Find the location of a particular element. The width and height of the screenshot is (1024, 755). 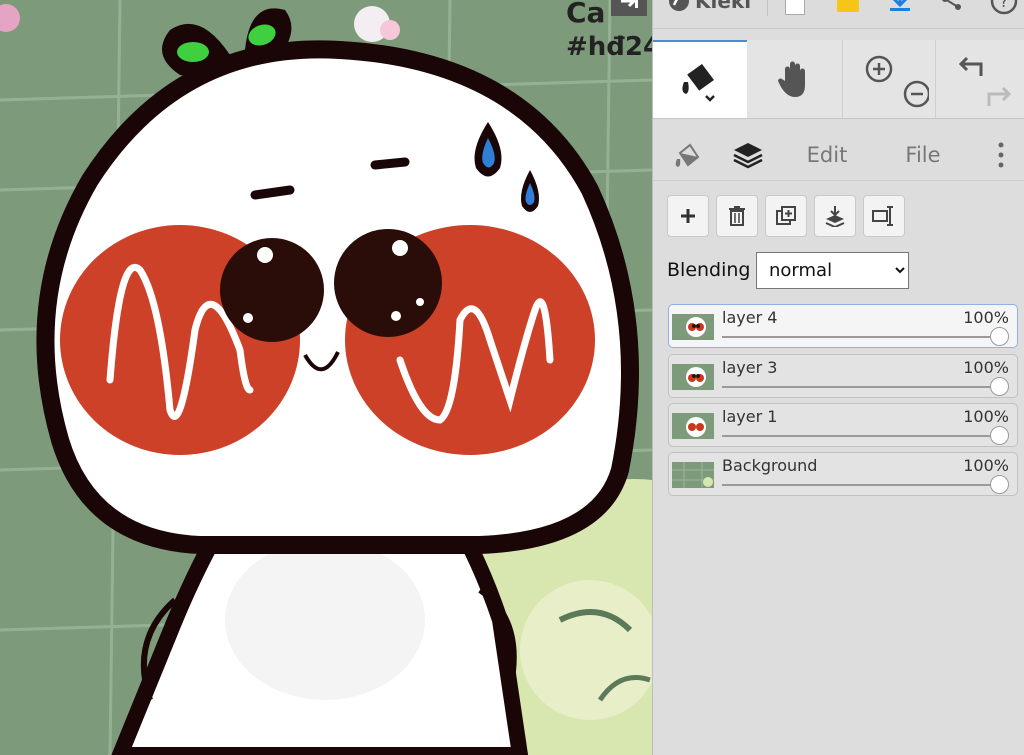

rename-layer-icon is located at coordinates (882, 216).